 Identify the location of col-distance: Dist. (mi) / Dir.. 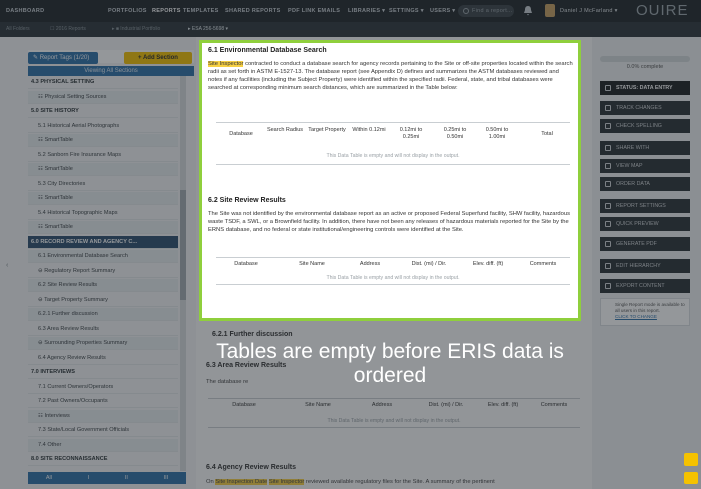
(429, 264).